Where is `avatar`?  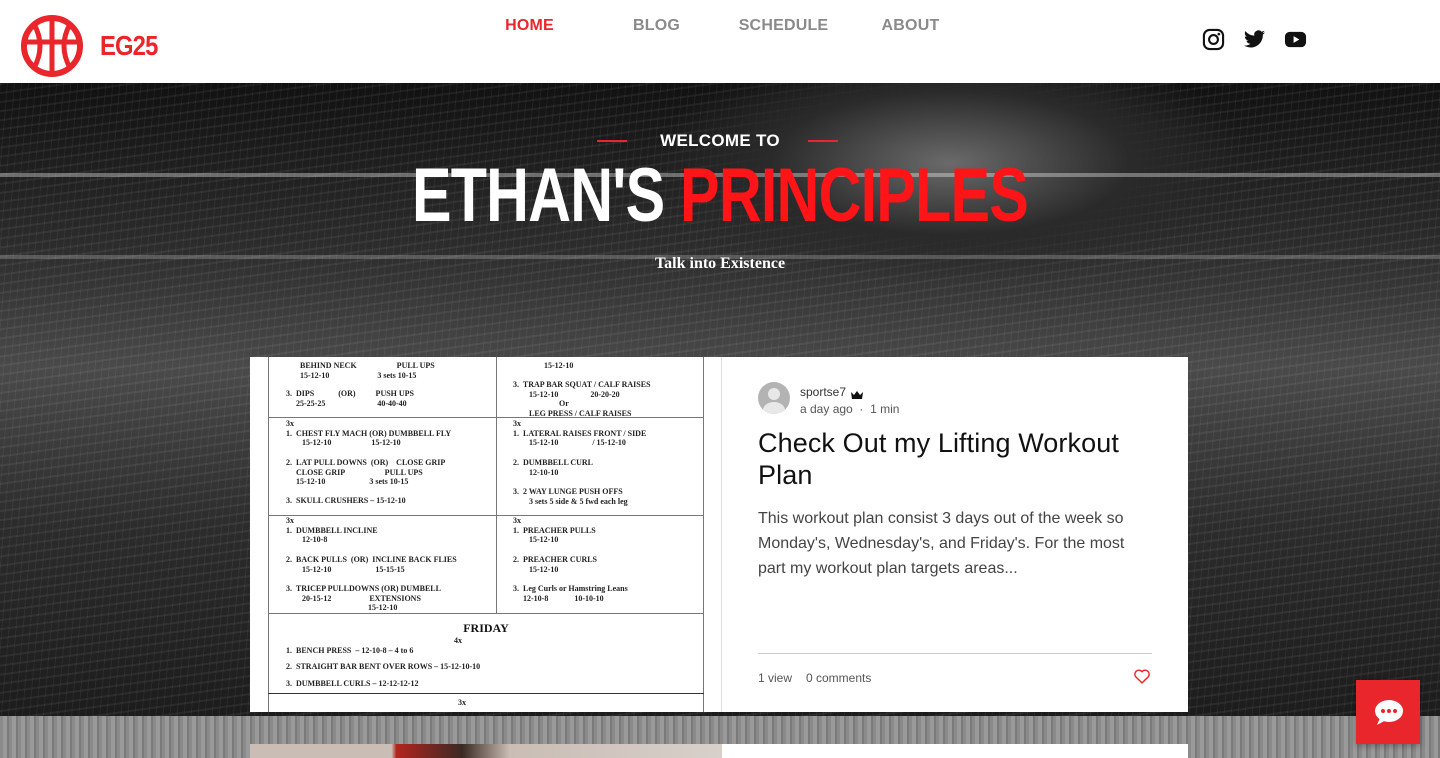 avatar is located at coordinates (774, 398).